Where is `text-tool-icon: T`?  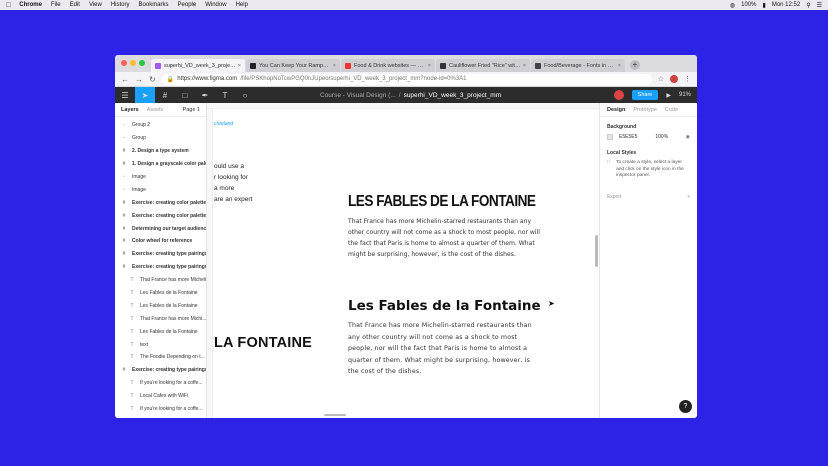
text-tool-icon: T is located at coordinates (225, 95).